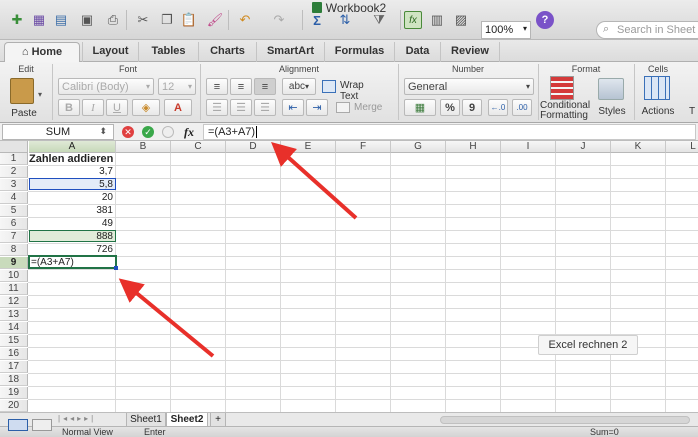  I want to click on column-header-f: F, so click(363, 147).